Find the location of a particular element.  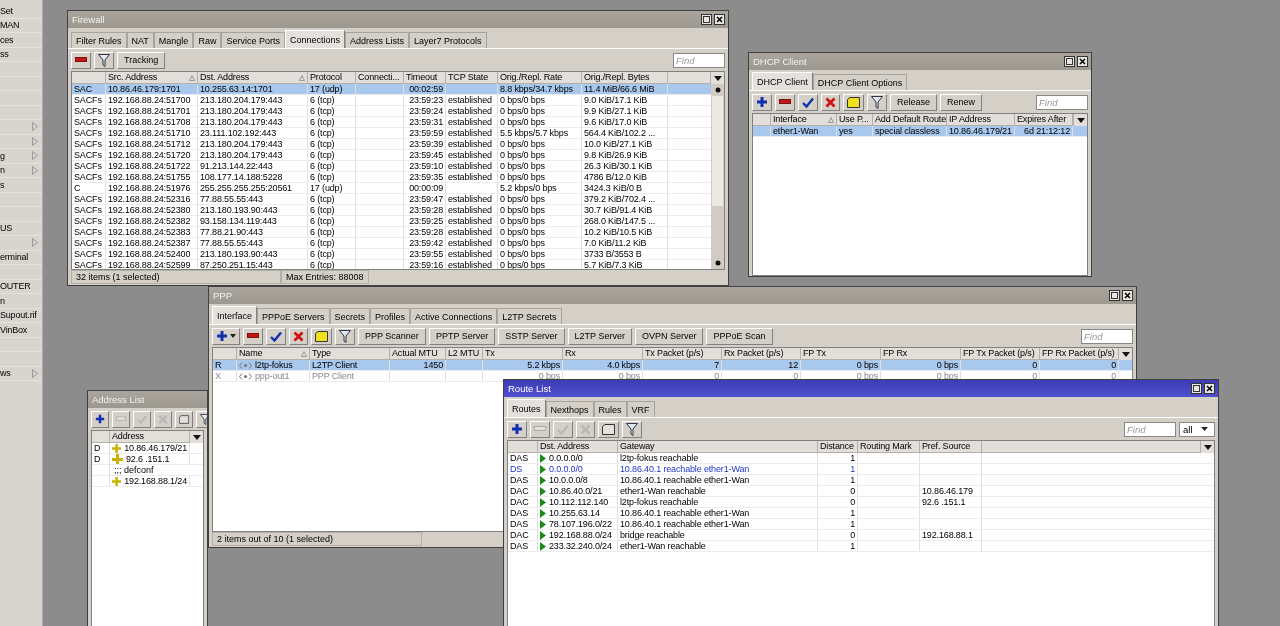

table-row: DAS 78.107.196.0/22 10.86.40.1 reachable ether1-Wan 1 is located at coordinates (861, 524).